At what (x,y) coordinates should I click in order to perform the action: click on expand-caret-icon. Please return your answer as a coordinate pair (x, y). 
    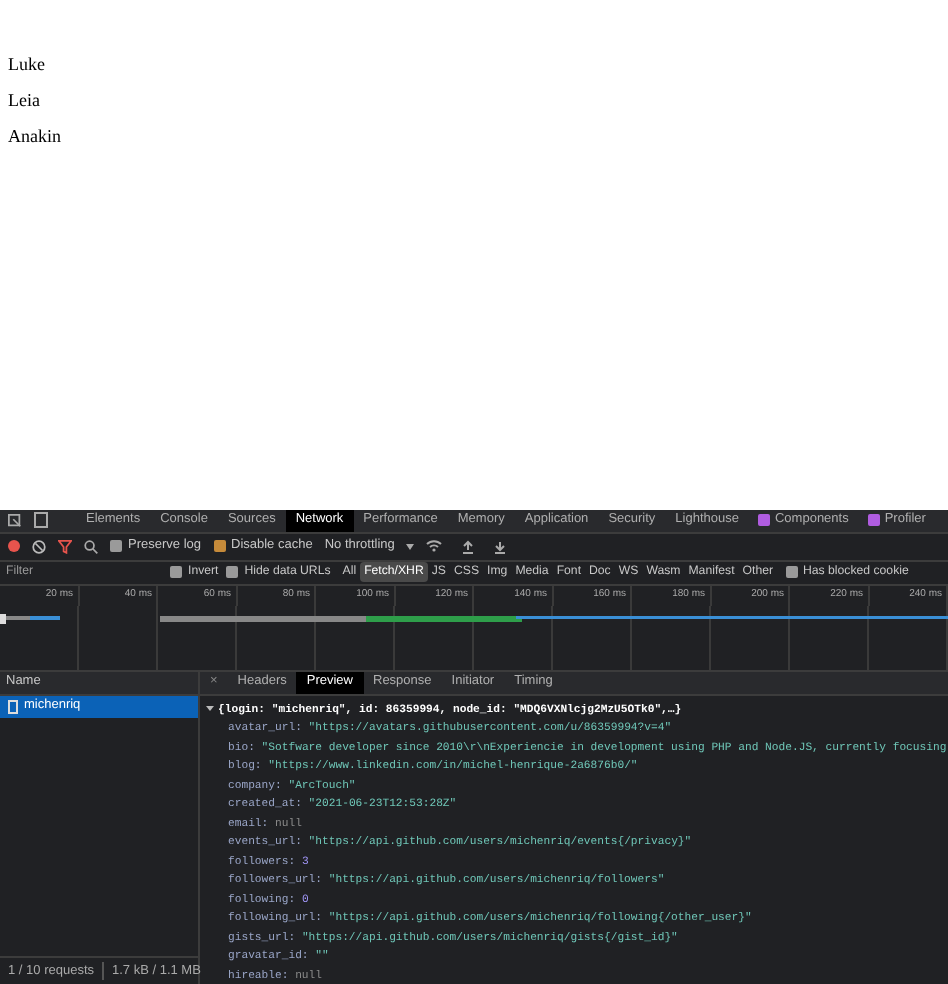
    Looking at the image, I should click on (210, 708).